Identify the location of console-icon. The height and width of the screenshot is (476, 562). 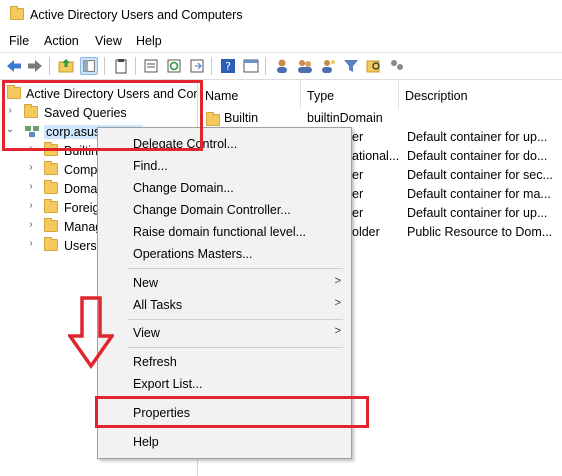
(251, 66).